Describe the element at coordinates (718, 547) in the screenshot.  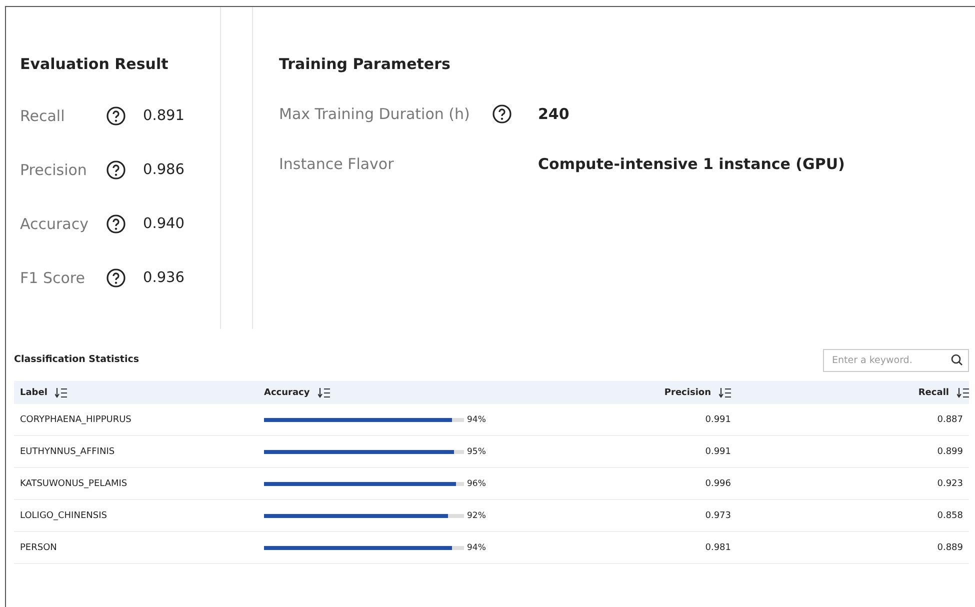
I see `table-cell: 0.981` at that location.